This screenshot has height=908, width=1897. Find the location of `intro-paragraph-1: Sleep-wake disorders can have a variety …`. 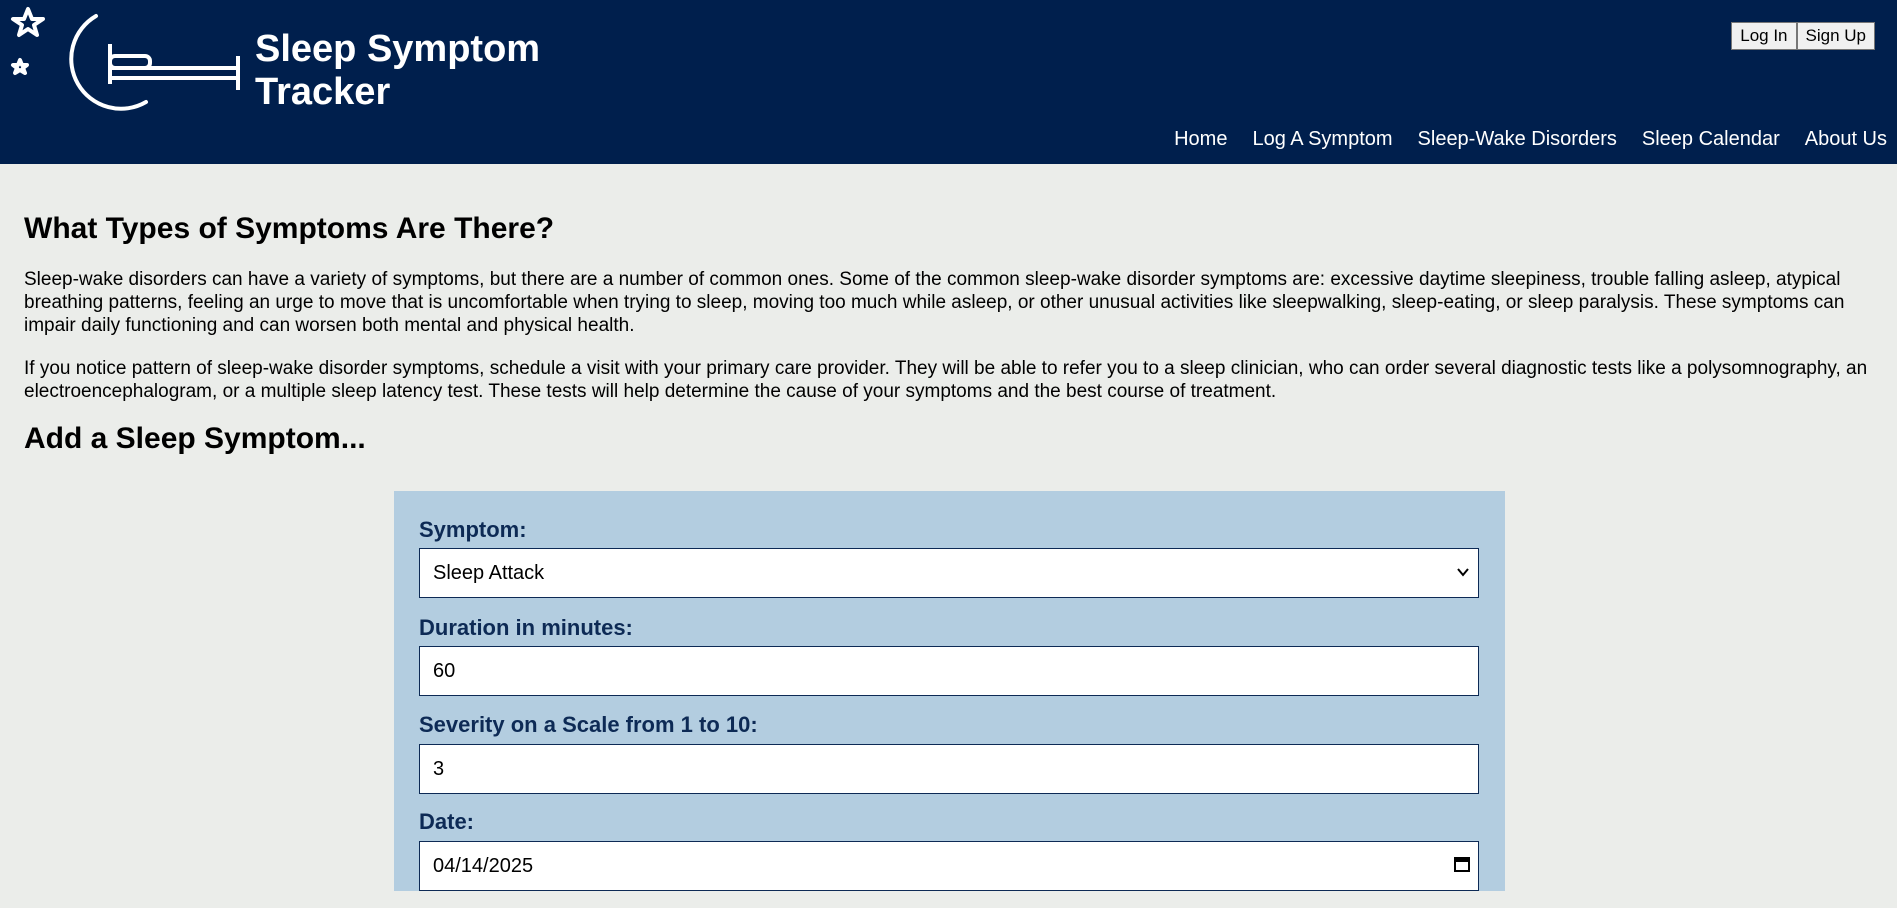

intro-paragraph-1: Sleep-wake disorders can have a variety … is located at coordinates (934, 302).